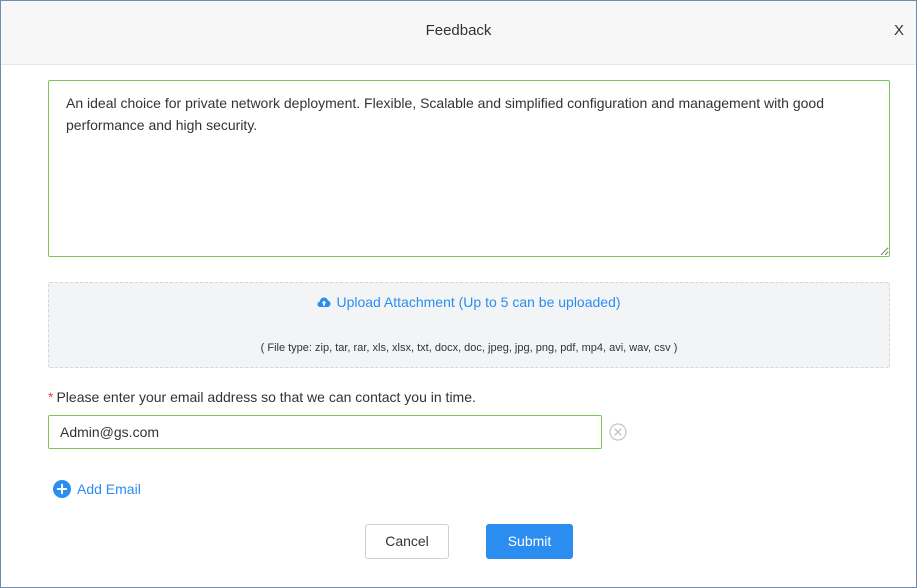 The image size is (917, 588). I want to click on email-field, so click(325, 432).